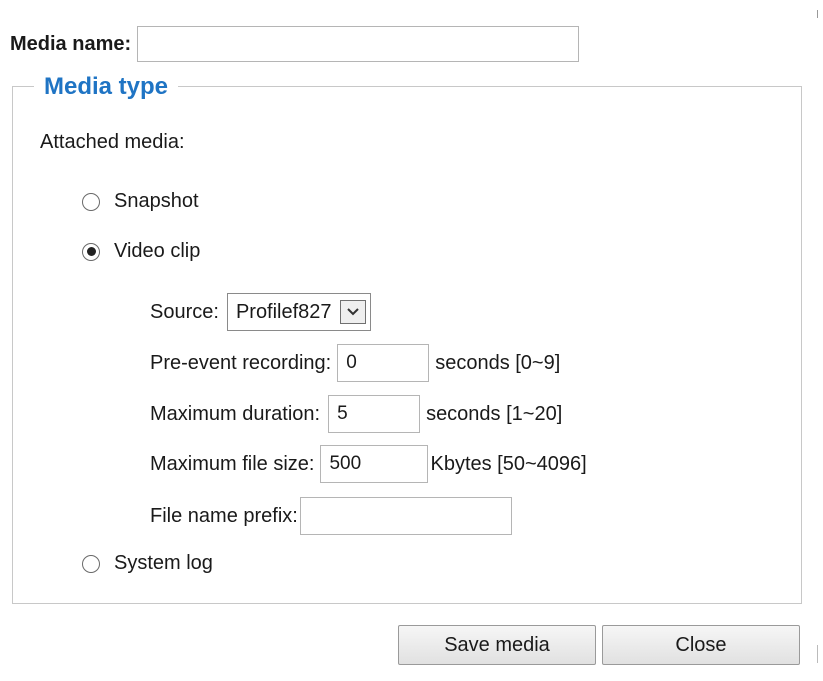  I want to click on max-file-size-label: Maximum file size:, so click(232, 463).